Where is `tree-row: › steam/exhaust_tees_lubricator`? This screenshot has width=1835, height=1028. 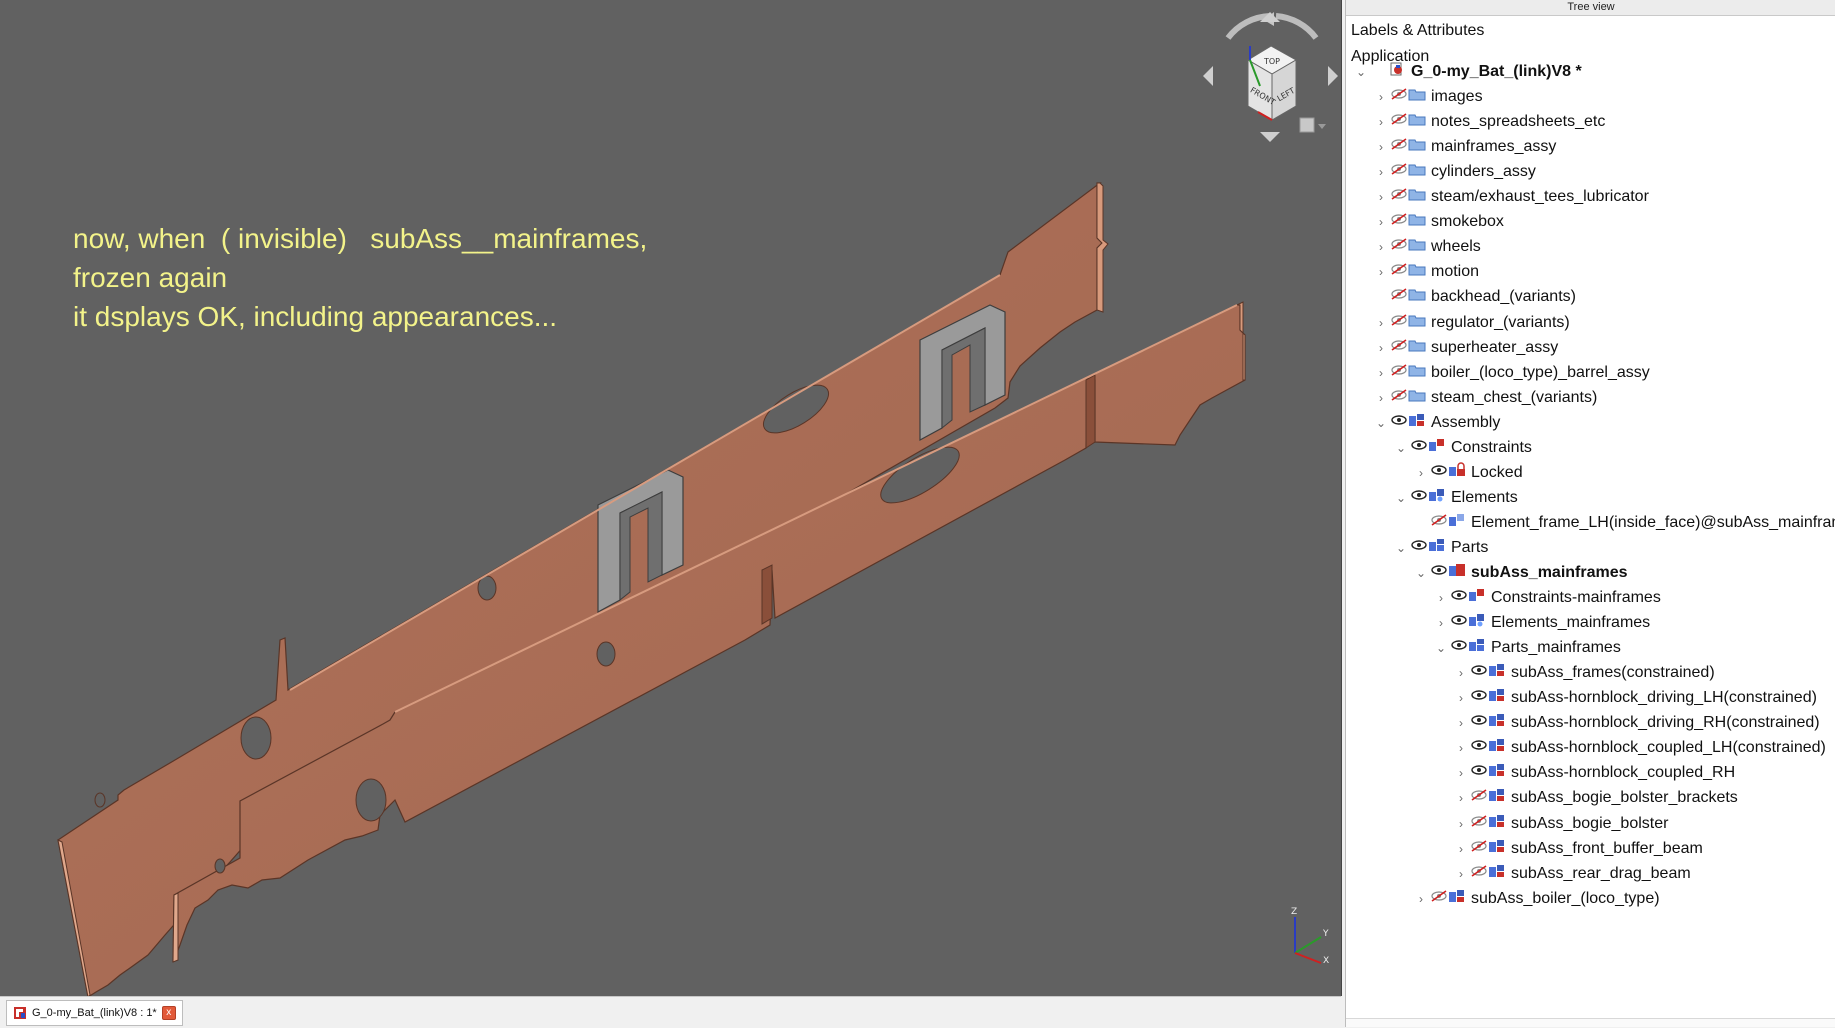 tree-row: › steam/exhaust_tees_lubricator is located at coordinates (1510, 196).